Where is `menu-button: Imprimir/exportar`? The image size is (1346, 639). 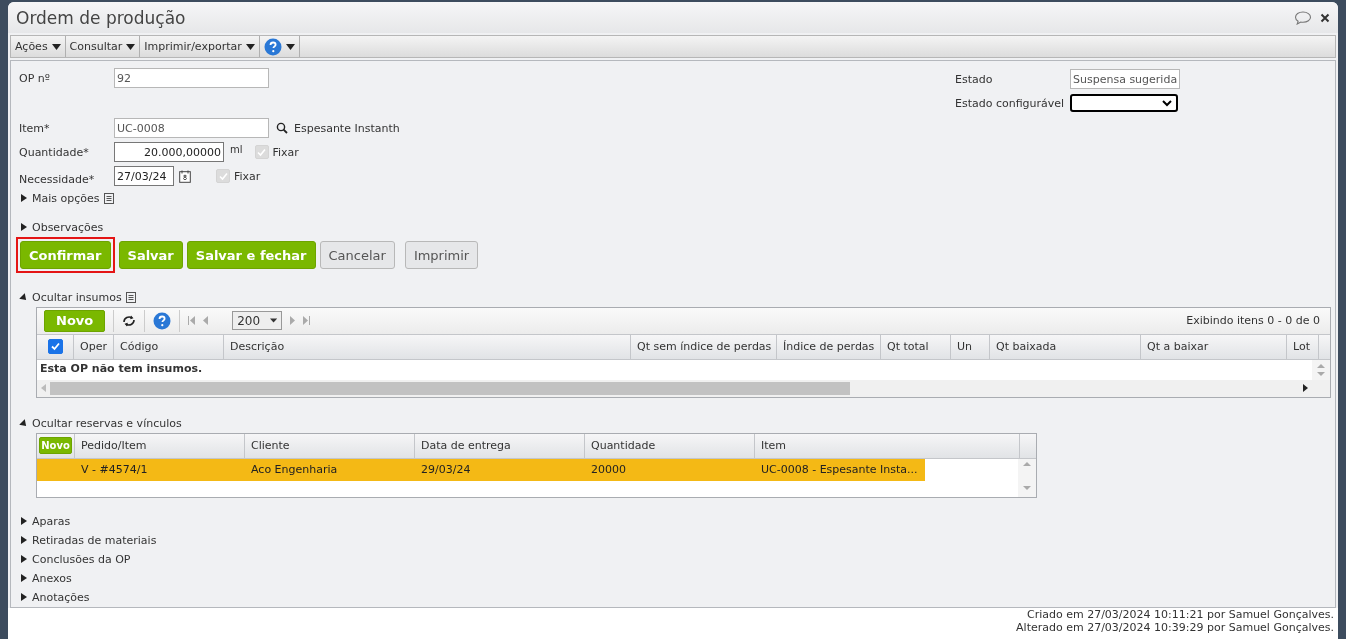
menu-button: Imprimir/exportar is located at coordinates (200, 46).